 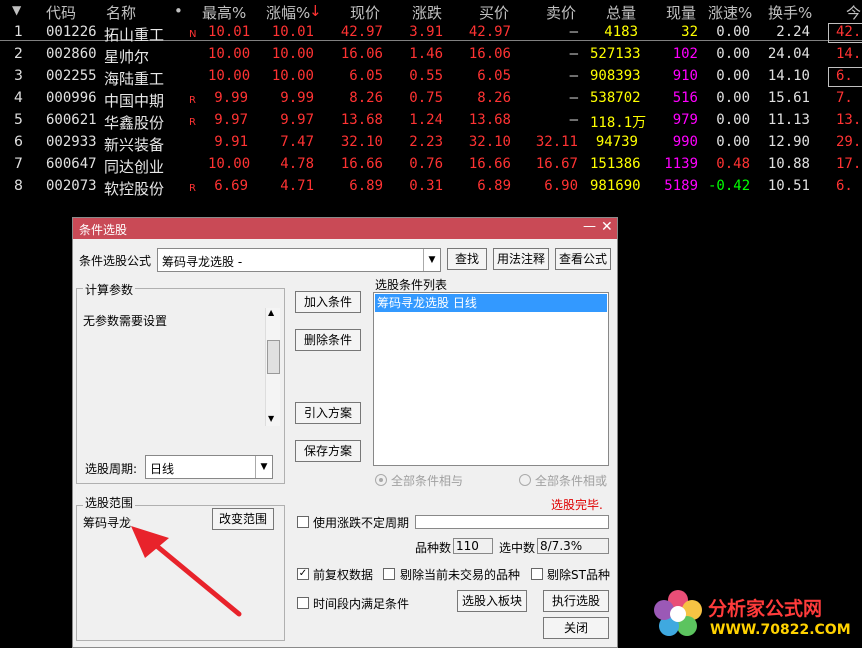 I want to click on cell-name: 星帅尔, so click(x=127, y=57).